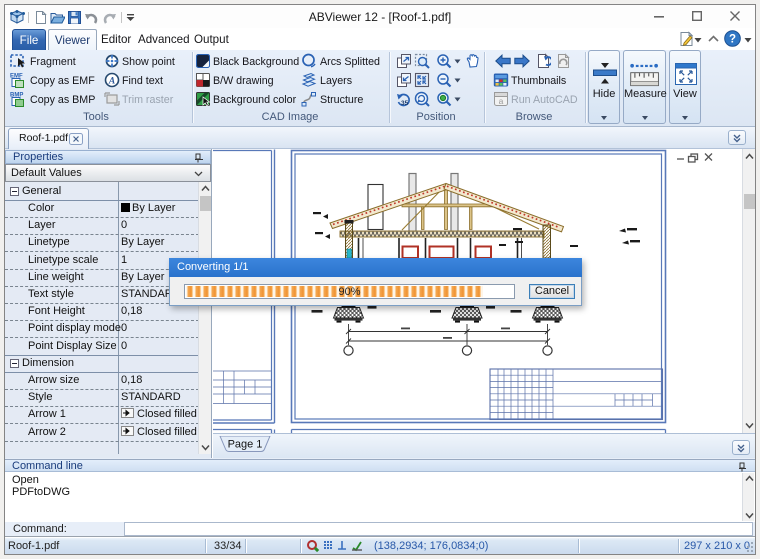 This screenshot has width=760, height=559. Describe the element at coordinates (245, 445) in the screenshot. I see `svg-text: Page 1` at that location.